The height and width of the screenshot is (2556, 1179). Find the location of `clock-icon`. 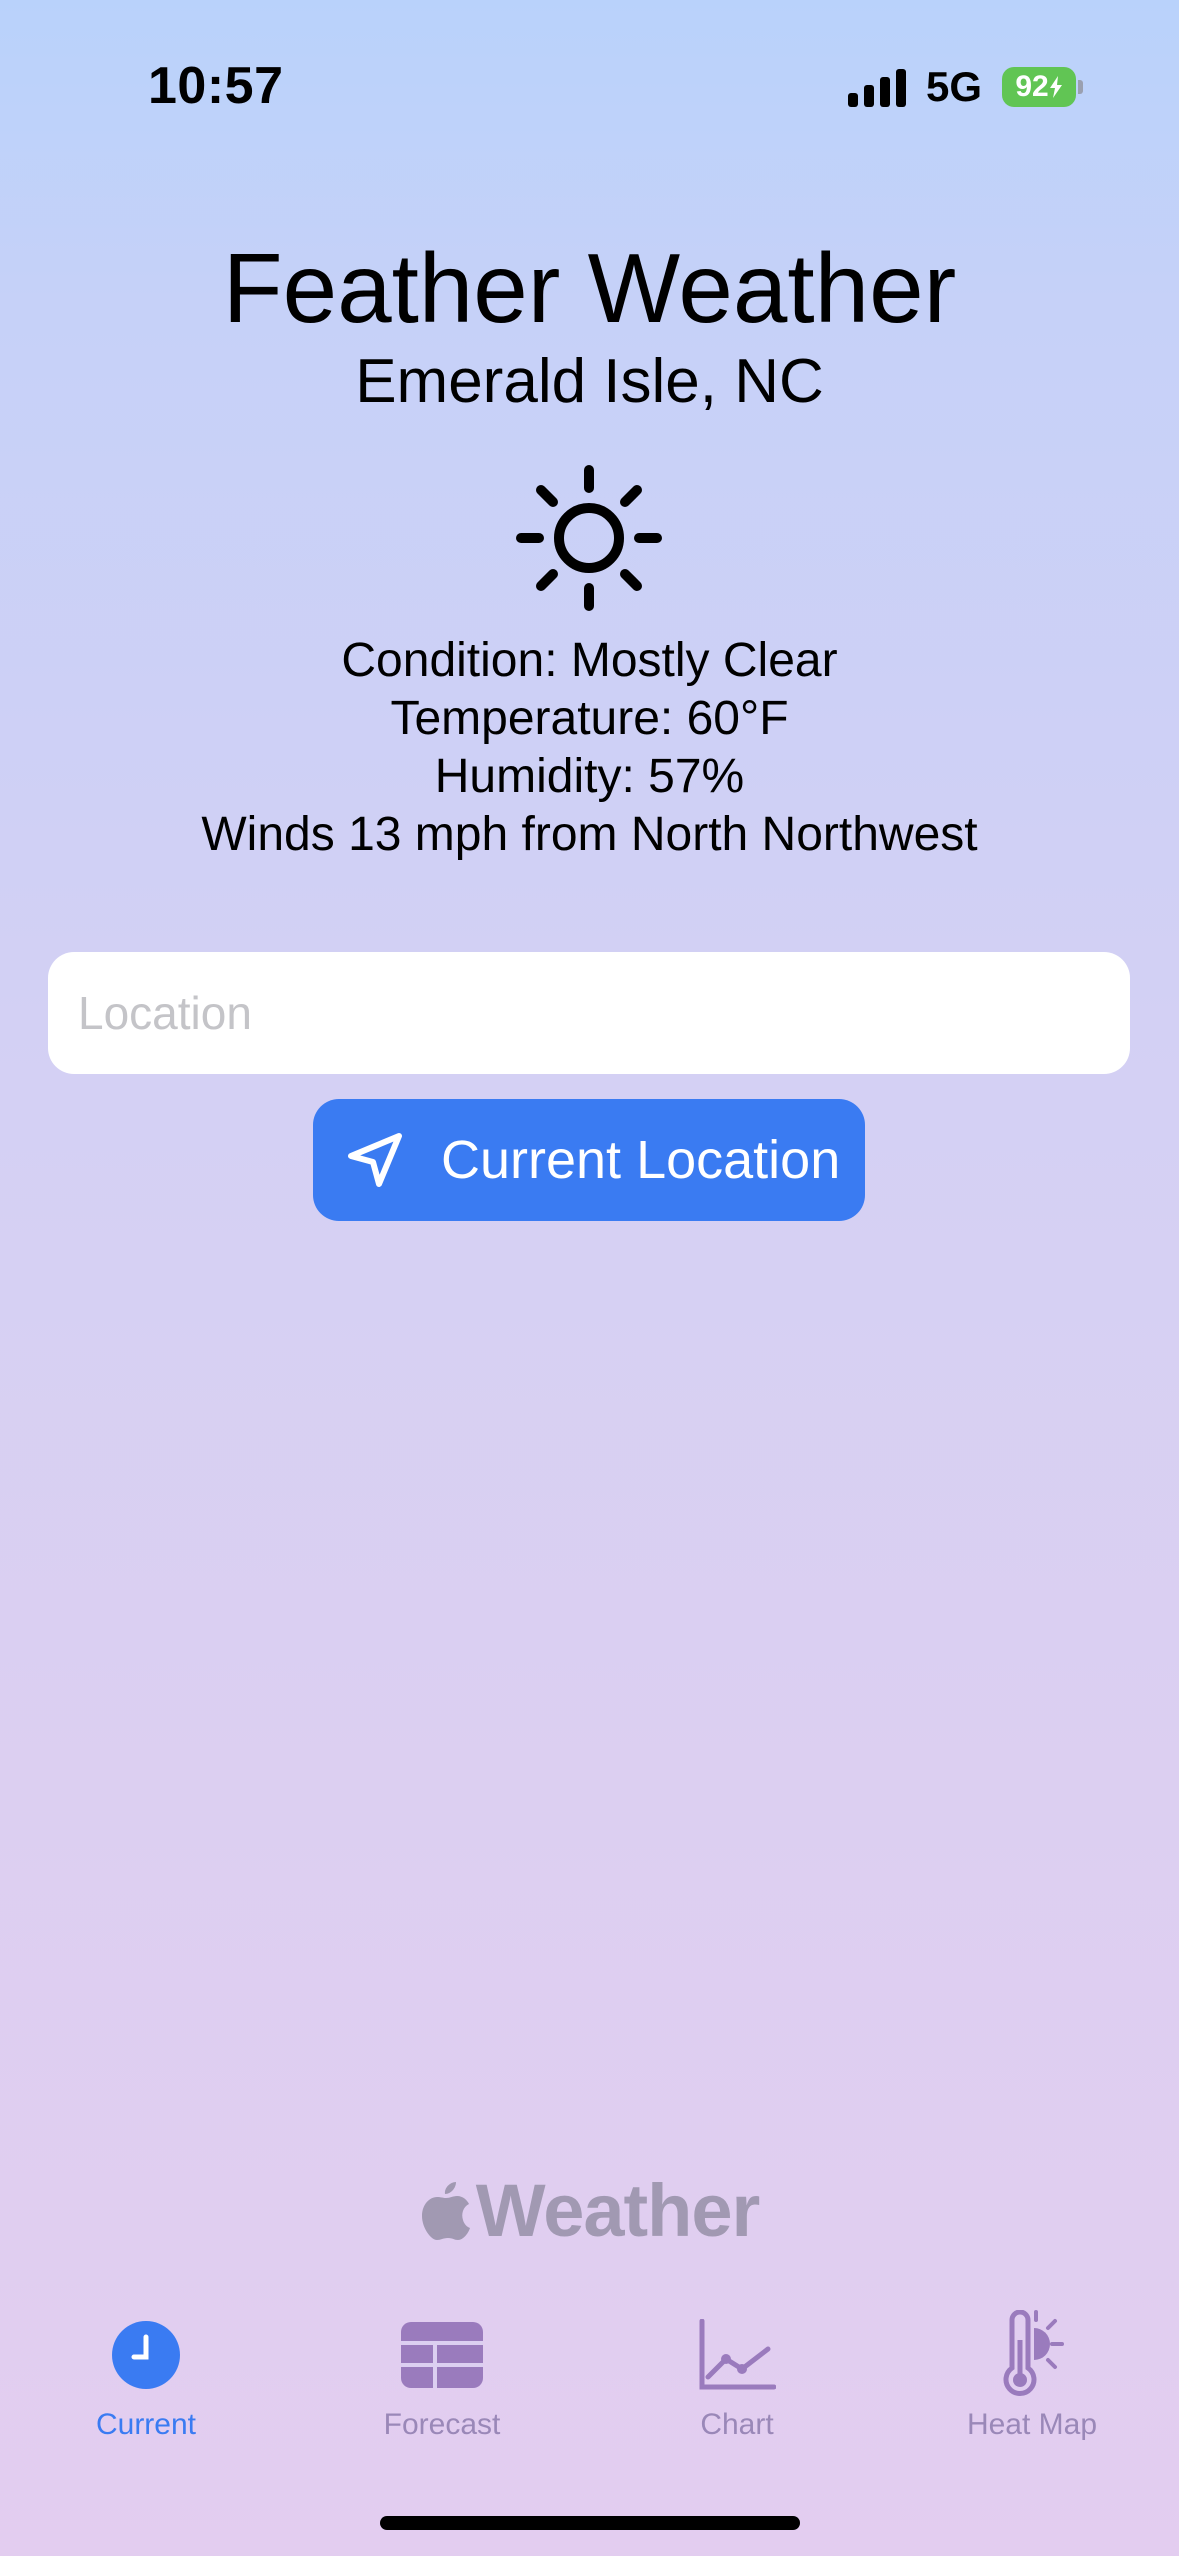

clock-icon is located at coordinates (146, 2355).